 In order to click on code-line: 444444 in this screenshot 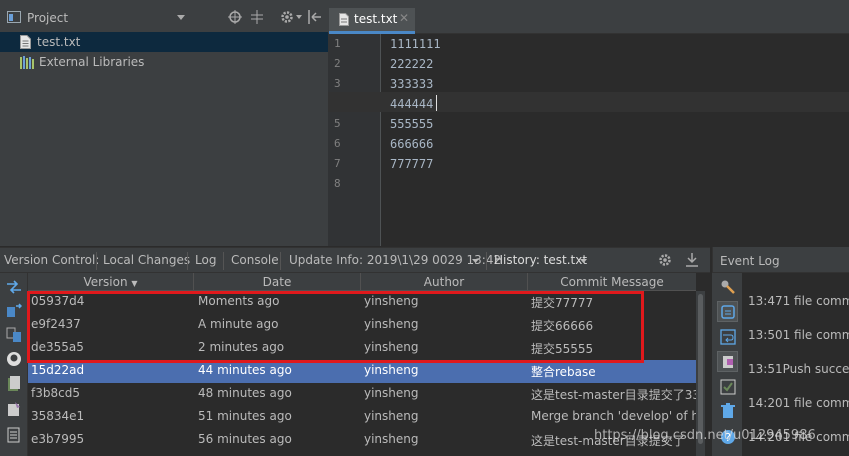, I will do `click(412, 104)`.